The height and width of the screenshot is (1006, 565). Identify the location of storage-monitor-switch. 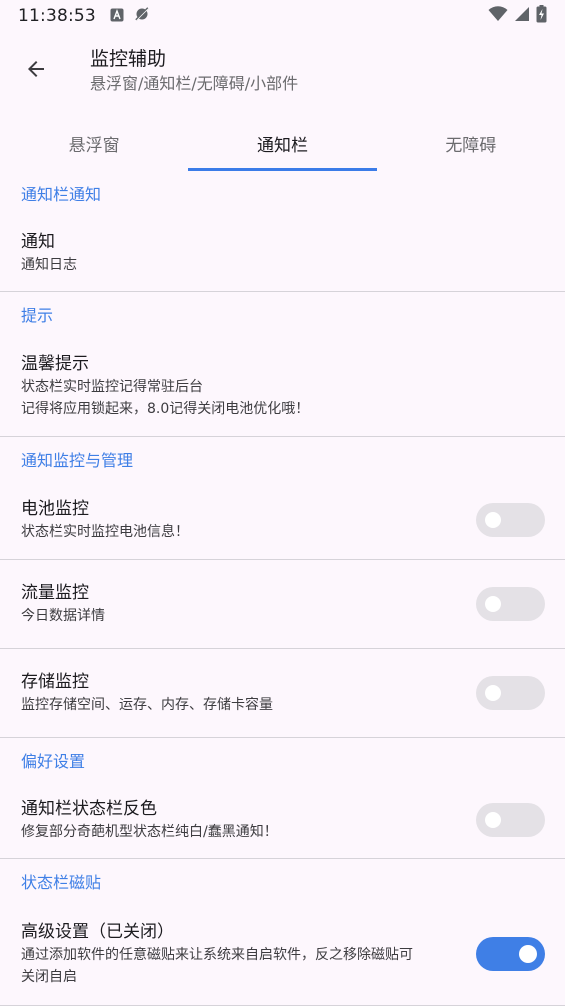
(510, 693).